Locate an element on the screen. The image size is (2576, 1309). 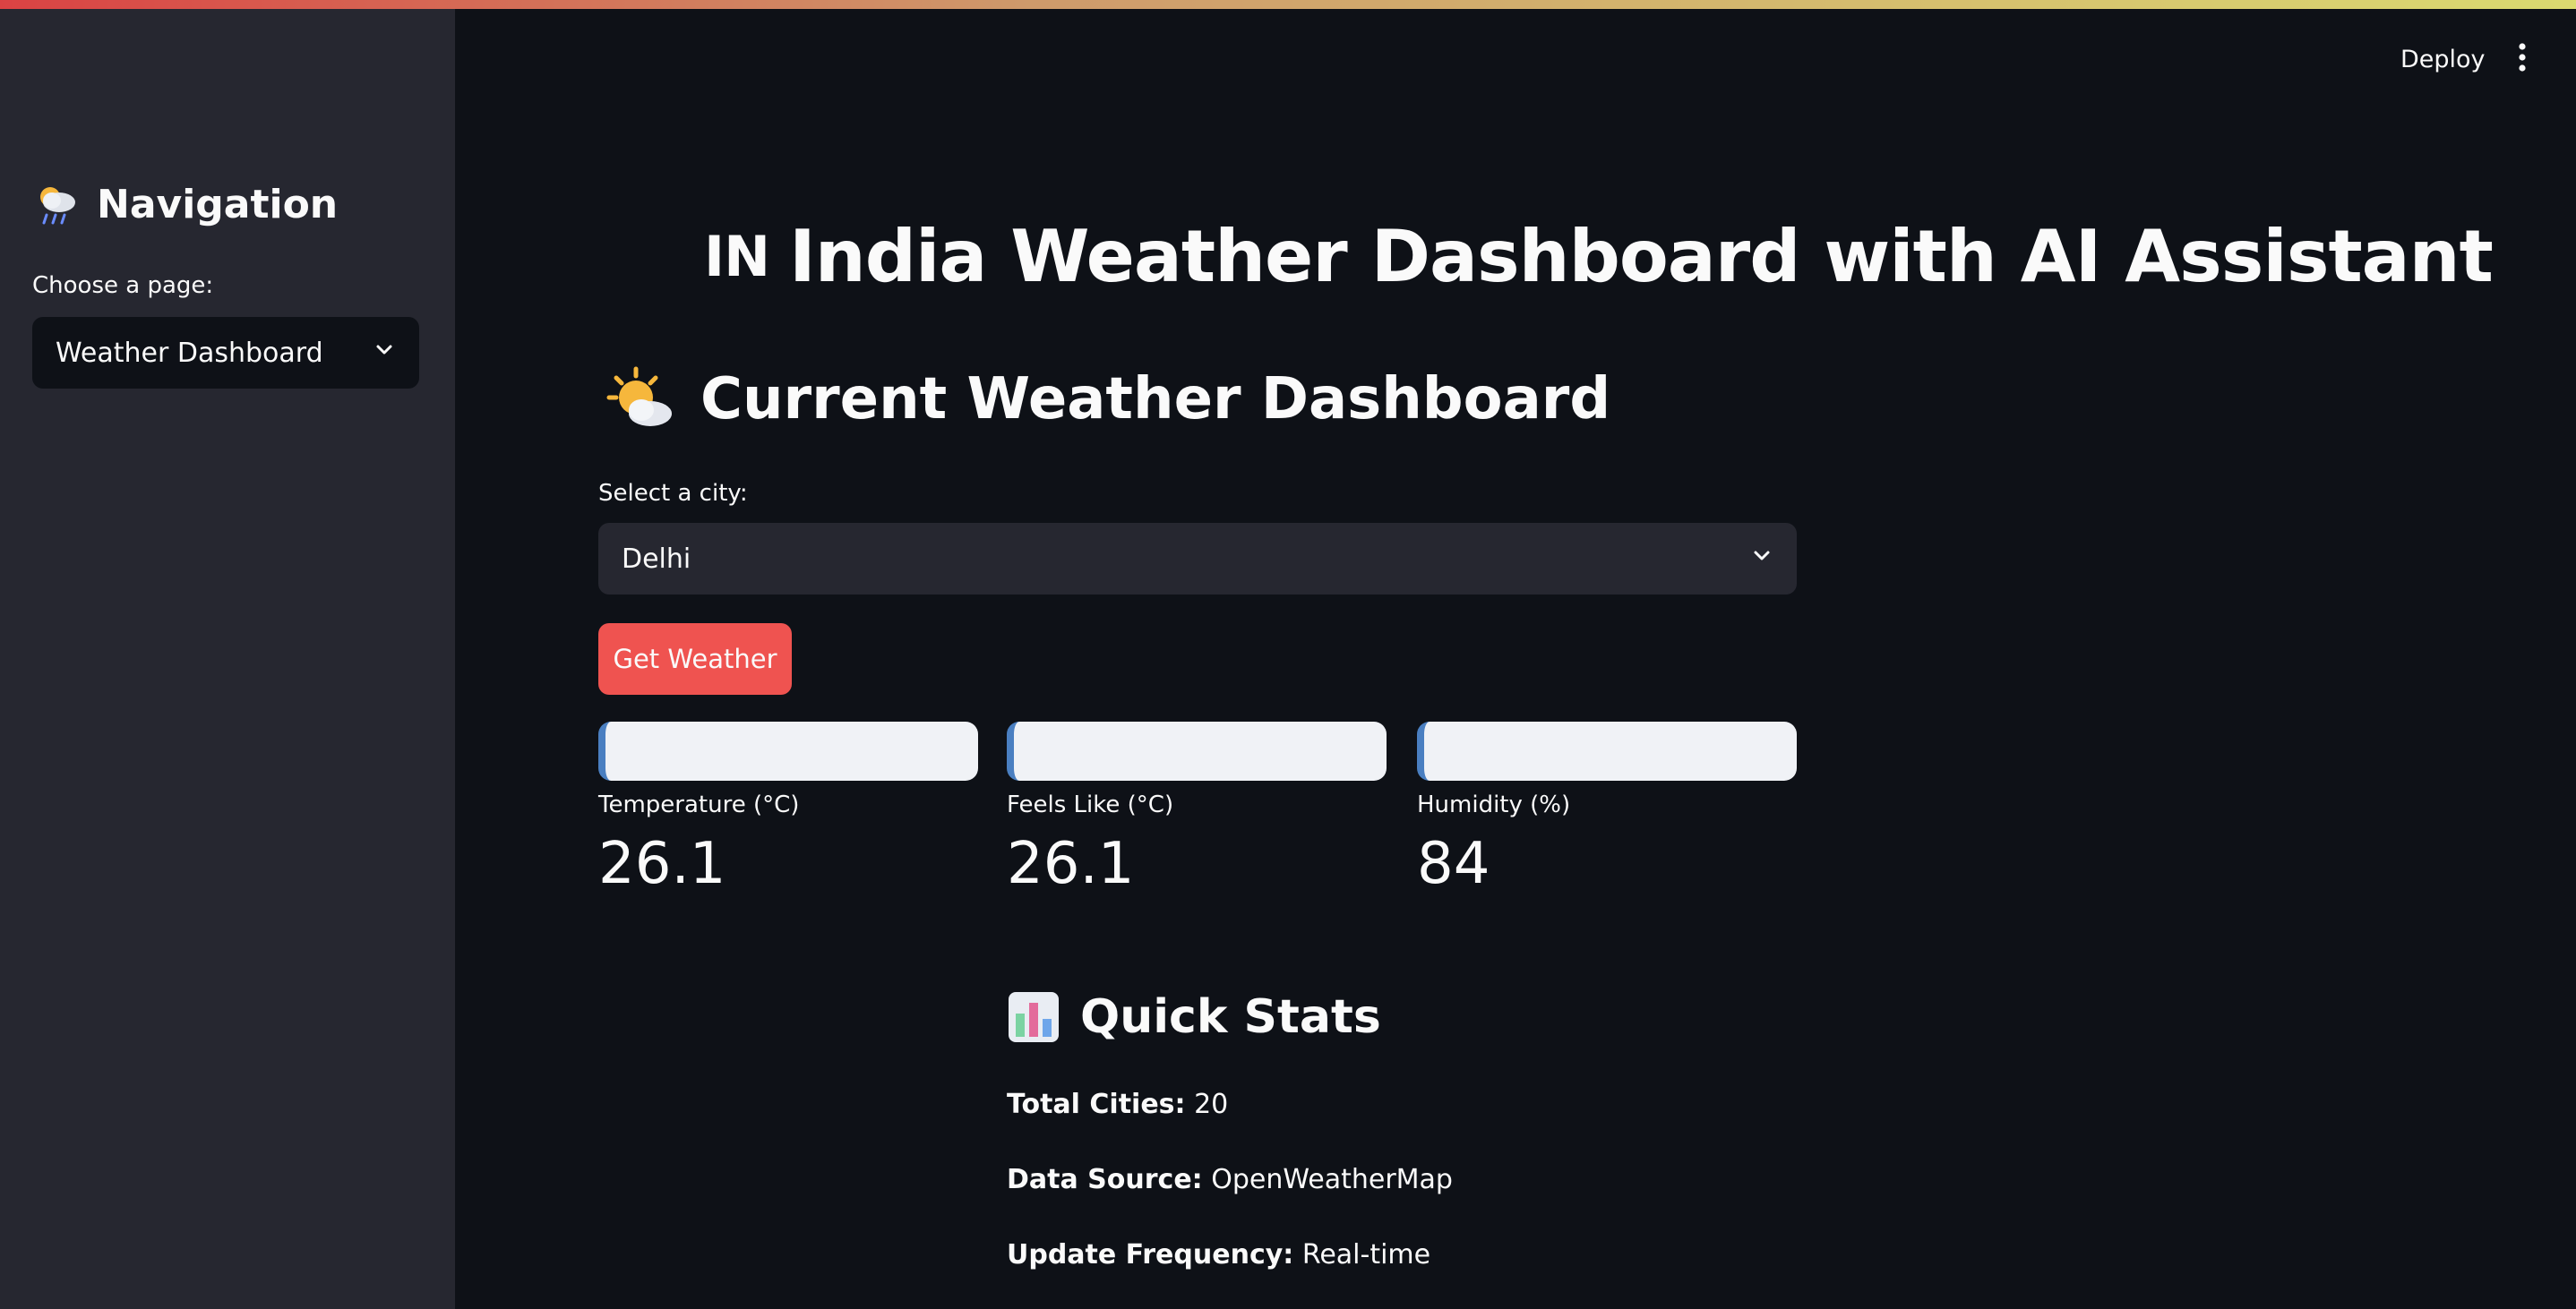
metric-humidity: Humidity (%) 84 is located at coordinates (1607, 809).